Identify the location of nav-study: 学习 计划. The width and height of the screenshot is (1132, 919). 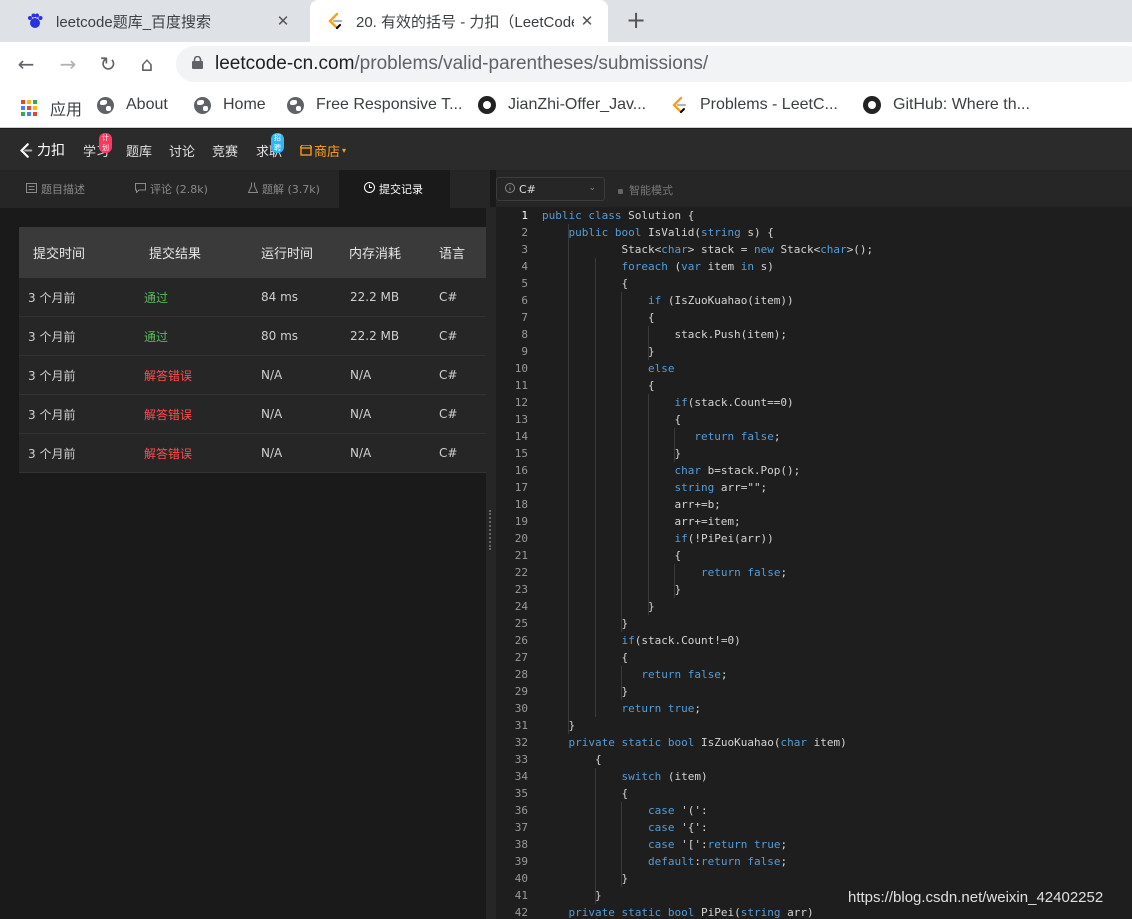
(97, 146).